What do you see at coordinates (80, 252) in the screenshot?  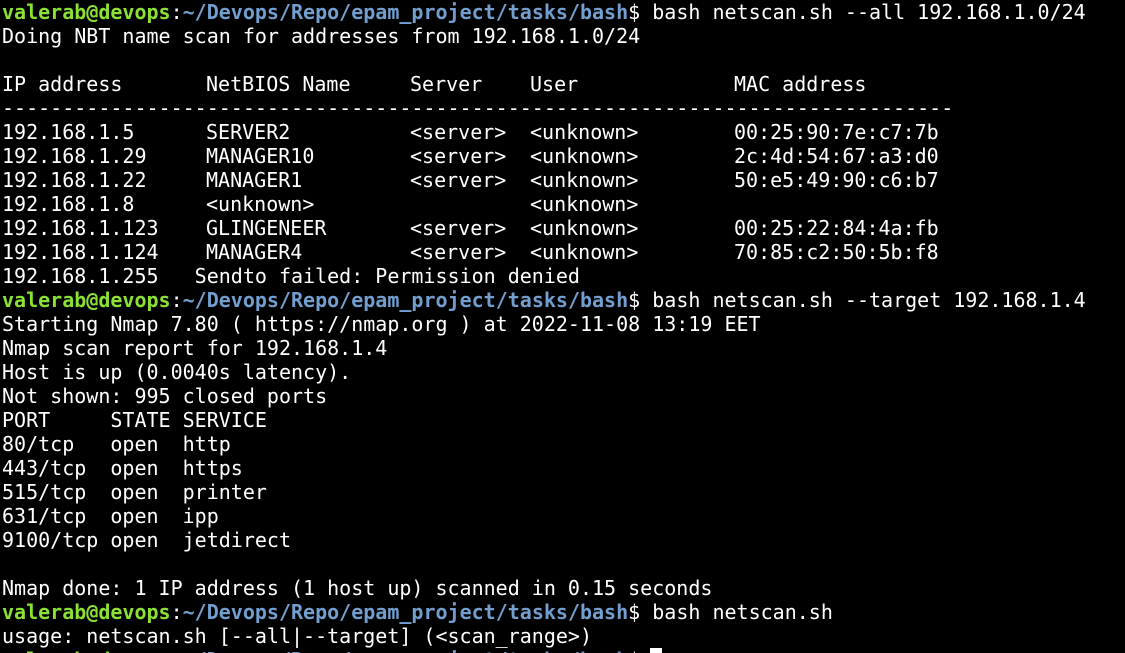 I see `cell-ip: 192.168.1.124` at bounding box center [80, 252].